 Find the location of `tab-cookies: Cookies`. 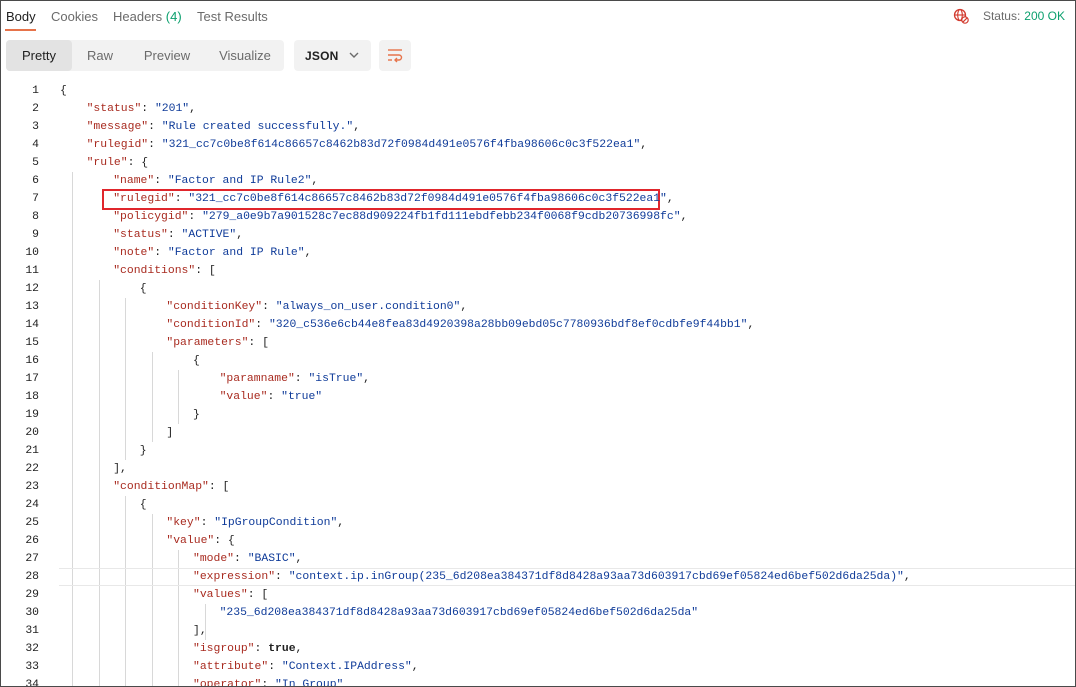

tab-cookies: Cookies is located at coordinates (74, 16).